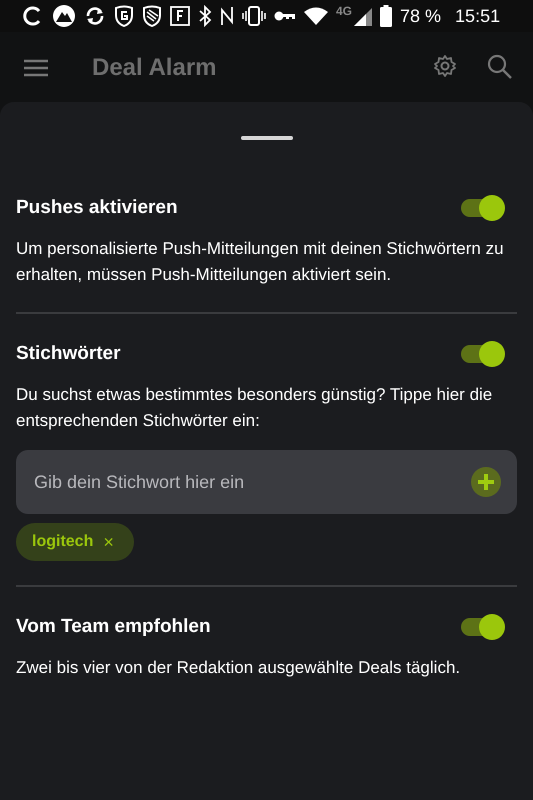 The height and width of the screenshot is (800, 533). Describe the element at coordinates (227, 16) in the screenshot. I see `nfc-icon` at that location.